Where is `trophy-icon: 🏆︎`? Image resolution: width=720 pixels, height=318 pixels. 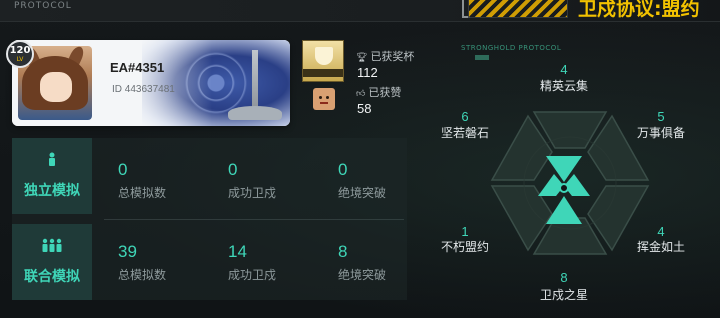 trophy-icon: 🏆︎ is located at coordinates (362, 58).